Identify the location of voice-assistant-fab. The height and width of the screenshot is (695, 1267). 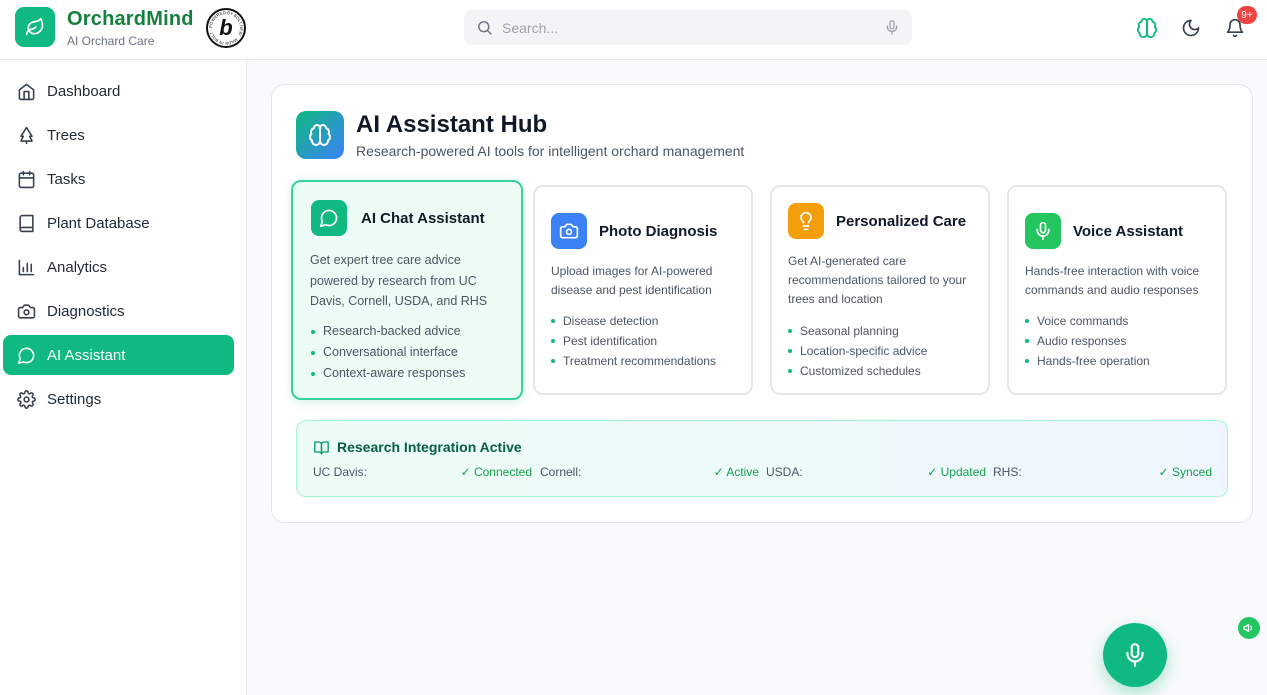
(1135, 655).